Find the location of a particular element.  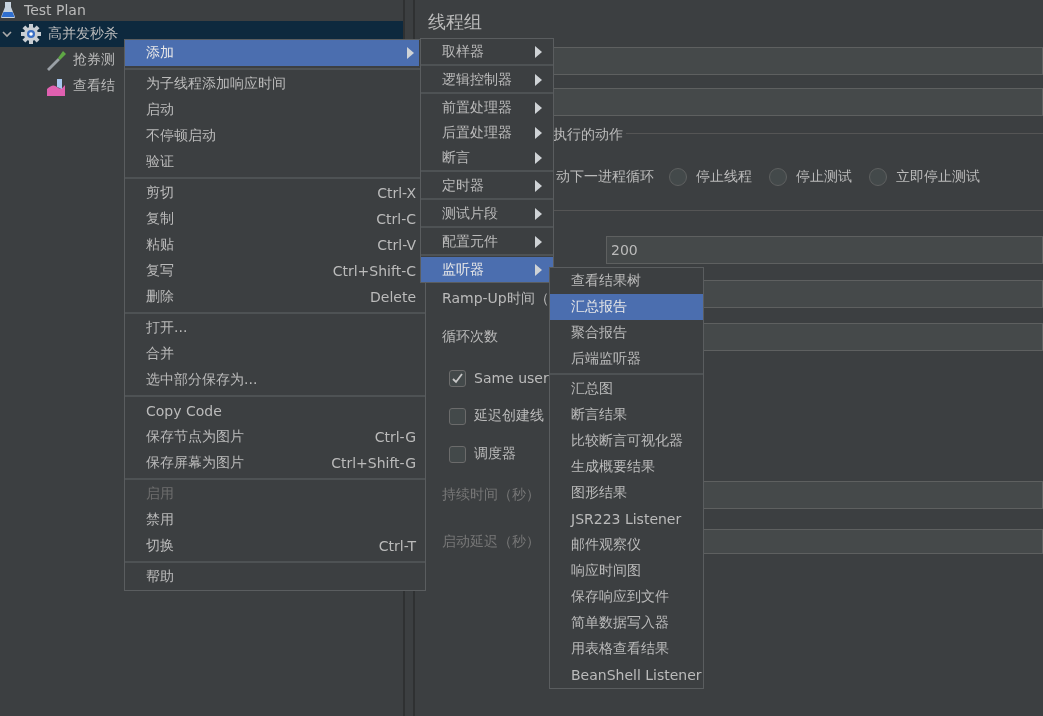

checkbox-label: 延迟创建线 is located at coordinates (509, 416).